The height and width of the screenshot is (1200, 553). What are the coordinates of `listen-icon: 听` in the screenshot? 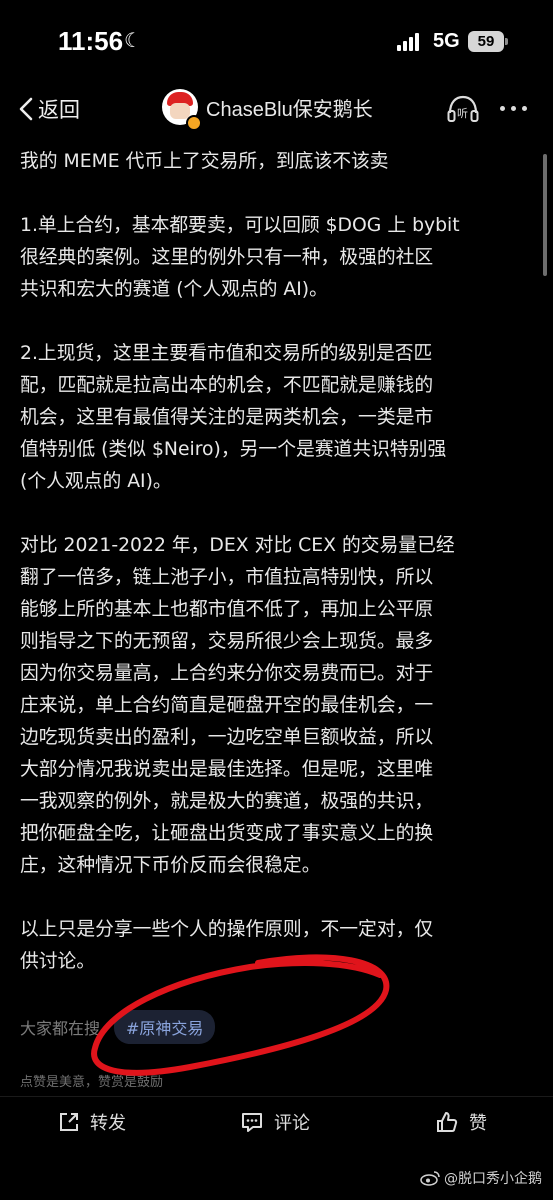 It's located at (463, 108).